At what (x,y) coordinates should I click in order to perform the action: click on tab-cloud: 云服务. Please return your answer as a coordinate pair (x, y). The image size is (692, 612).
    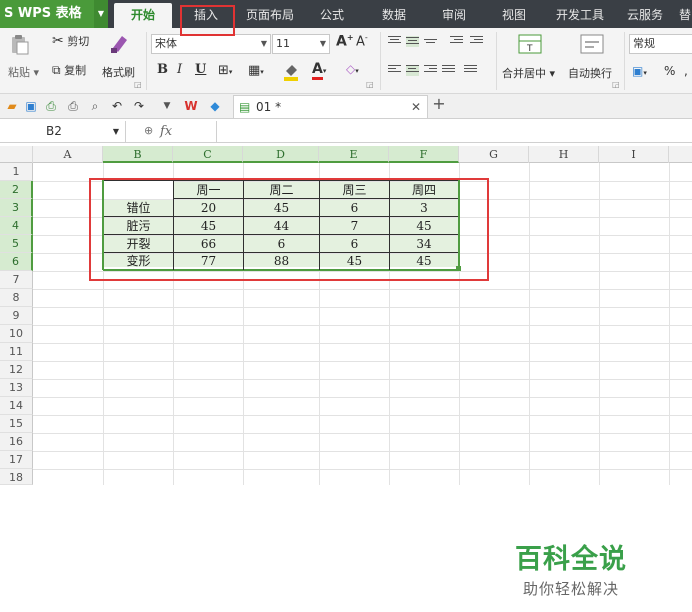
    Looking at the image, I should click on (645, 14).